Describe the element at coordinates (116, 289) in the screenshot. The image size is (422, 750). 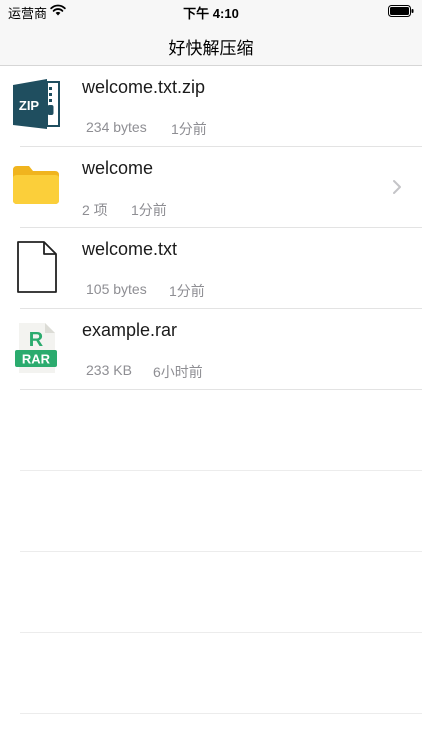
I see `file-size: 105 bytes` at that location.